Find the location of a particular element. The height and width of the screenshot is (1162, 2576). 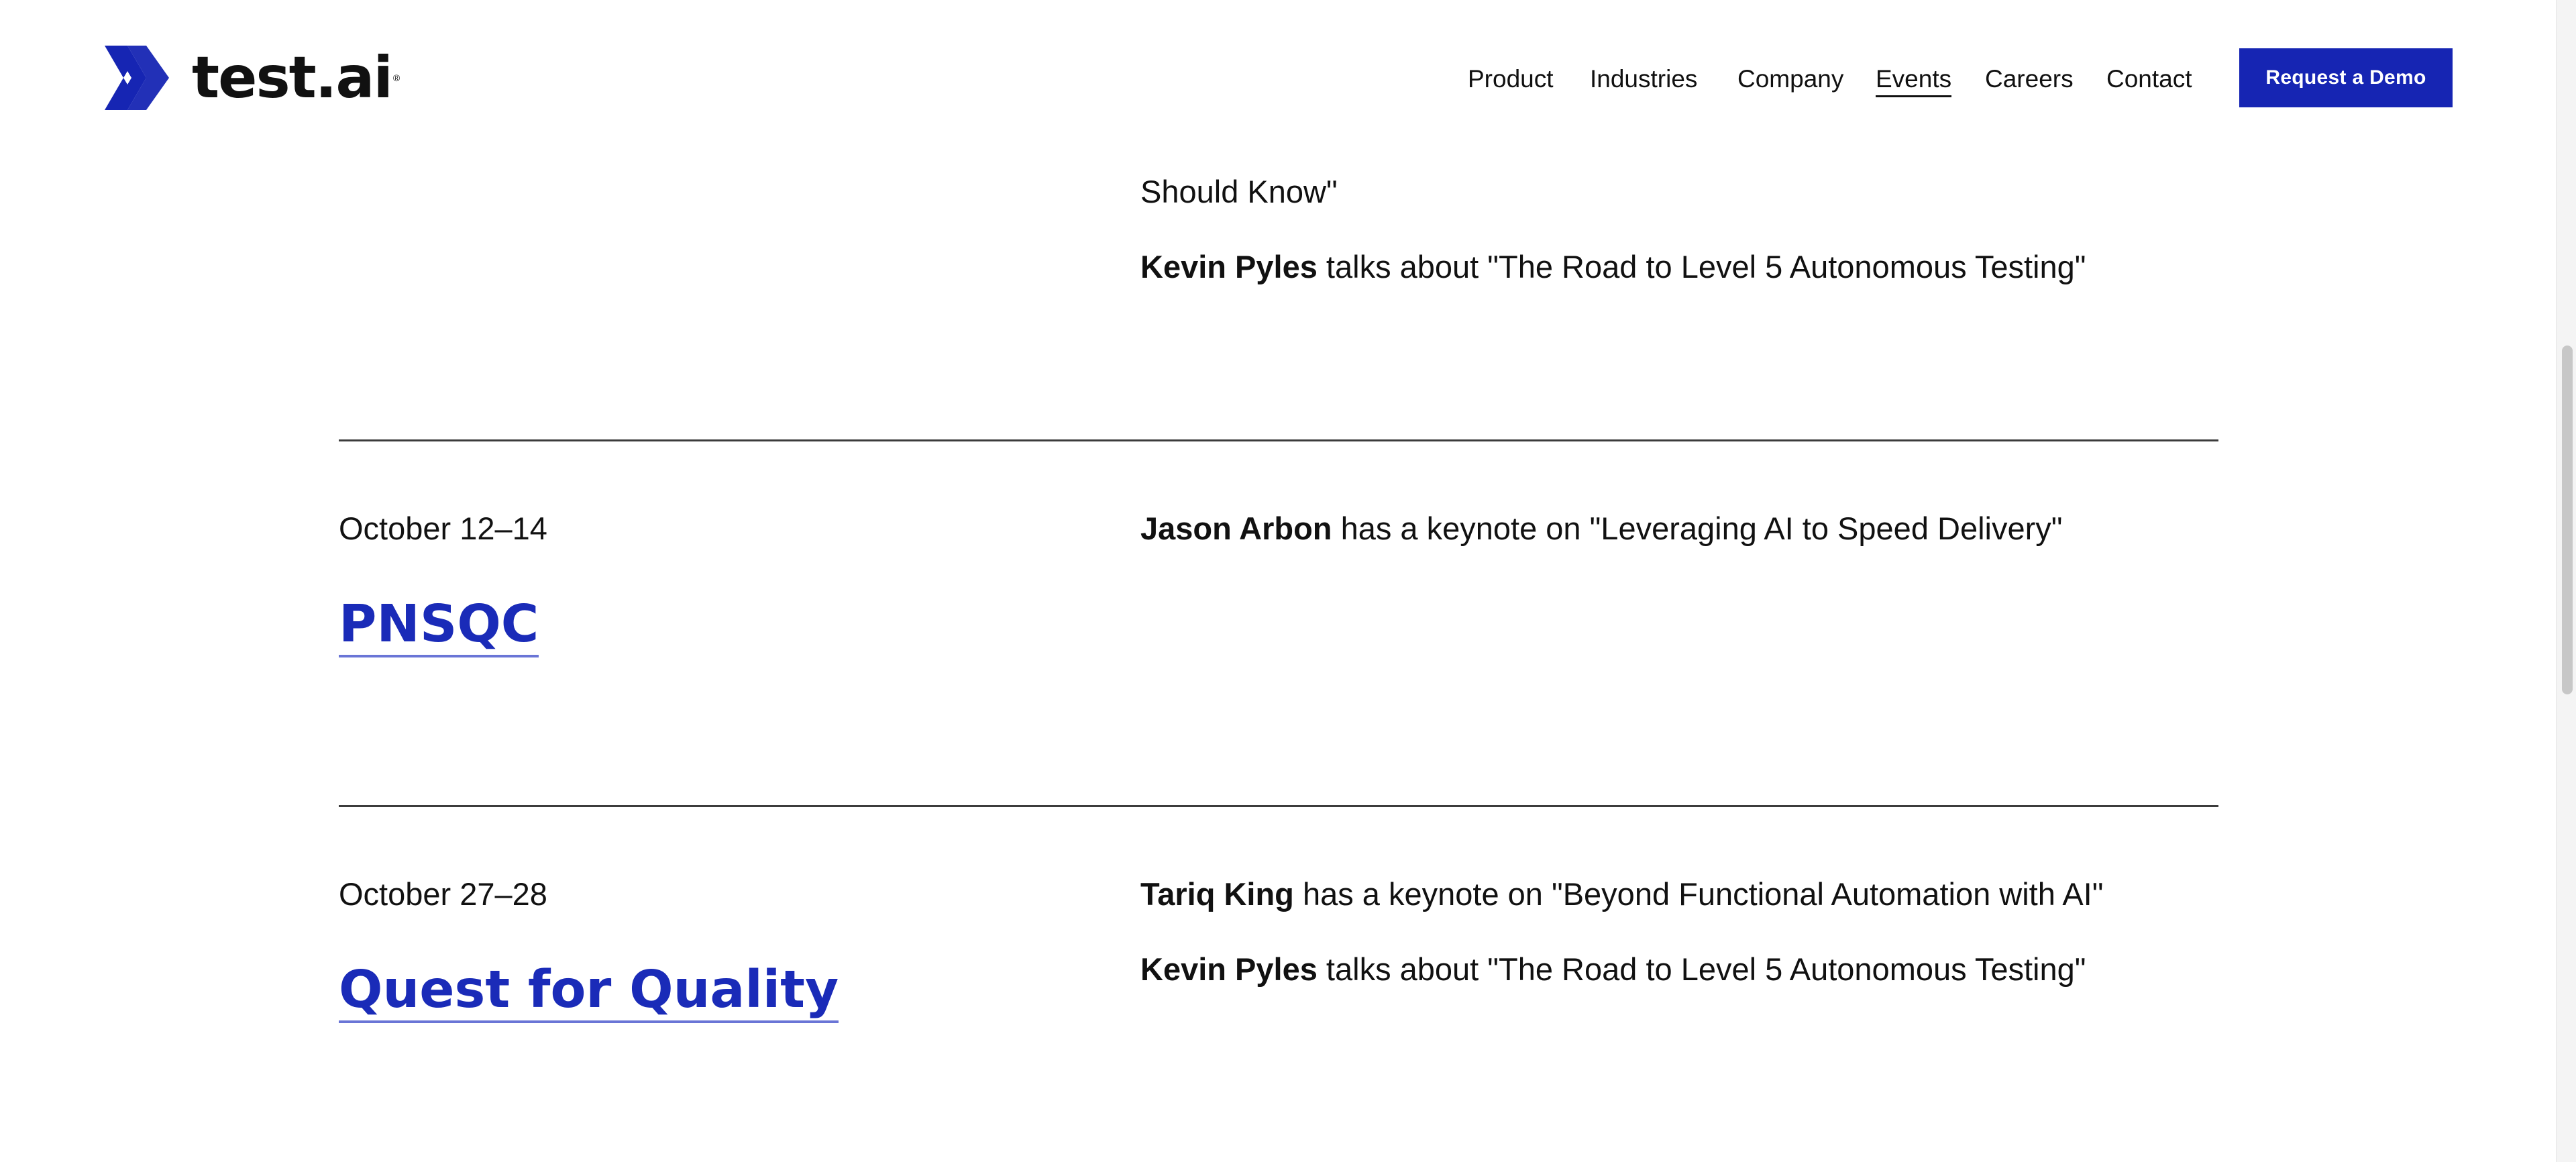

test-ai-logo-icon is located at coordinates (137, 78).